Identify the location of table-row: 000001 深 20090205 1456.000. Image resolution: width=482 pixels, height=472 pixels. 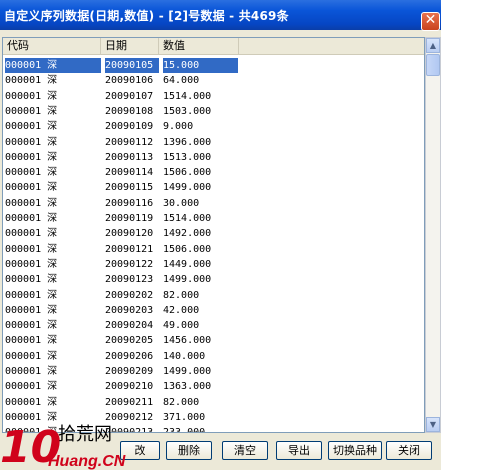
(213, 340).